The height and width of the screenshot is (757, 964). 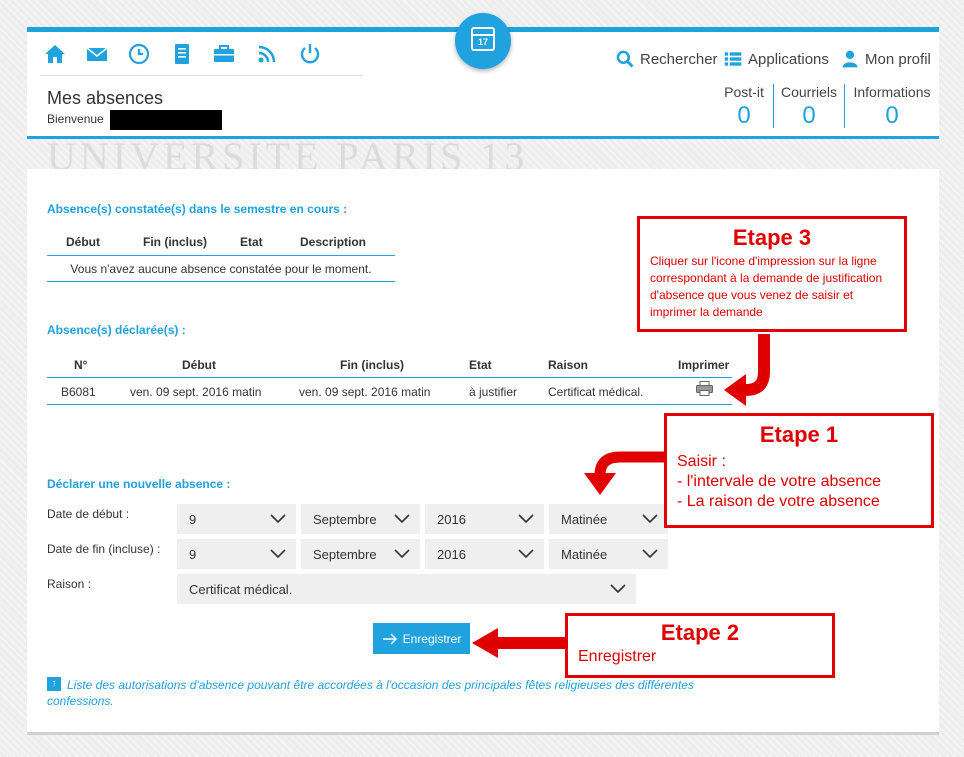 I want to click on list-icon, so click(x=733, y=59).